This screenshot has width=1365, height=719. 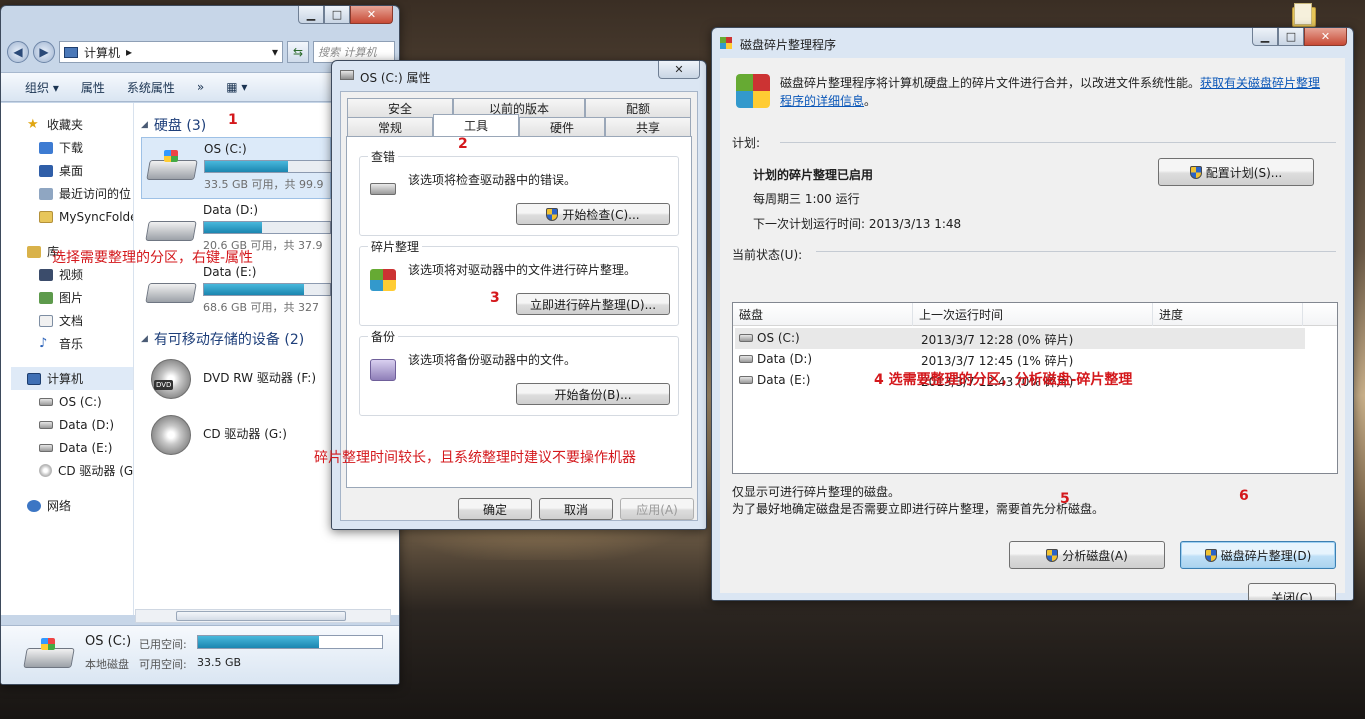 I want to click on ok-button: 确定, so click(x=495, y=509).